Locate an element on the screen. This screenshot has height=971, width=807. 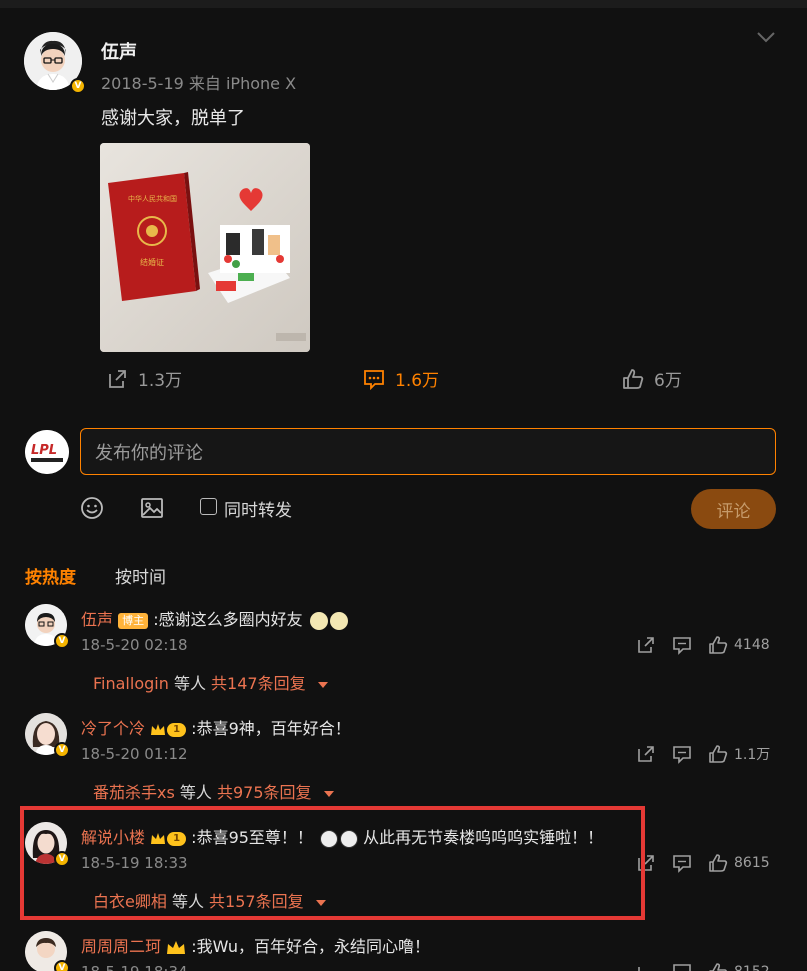
comment-time: 18-5-20 01:12 is located at coordinates (134, 754).